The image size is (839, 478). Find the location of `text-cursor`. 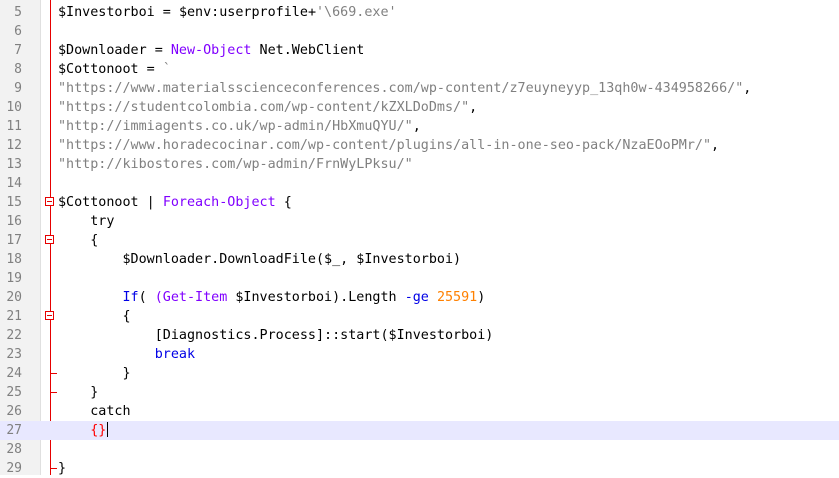

text-cursor is located at coordinates (108, 429).